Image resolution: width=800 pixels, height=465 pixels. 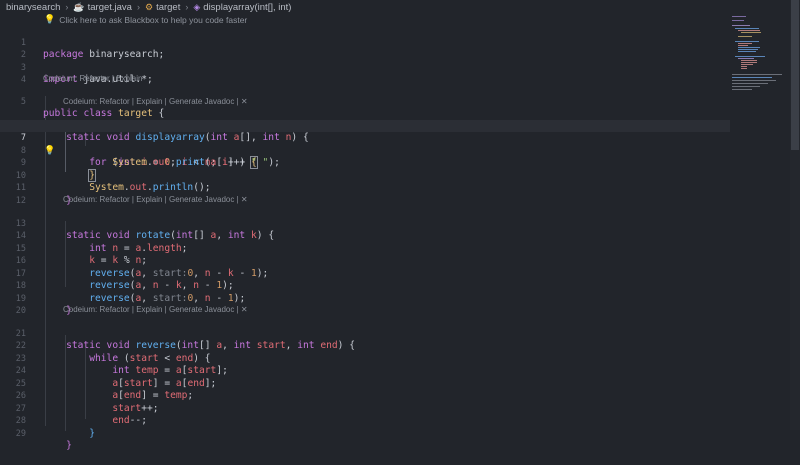 What do you see at coordinates (365, 150) in the screenshot?
I see `code-line: 8 System.out.print(a[i] + " ");` at bounding box center [365, 150].